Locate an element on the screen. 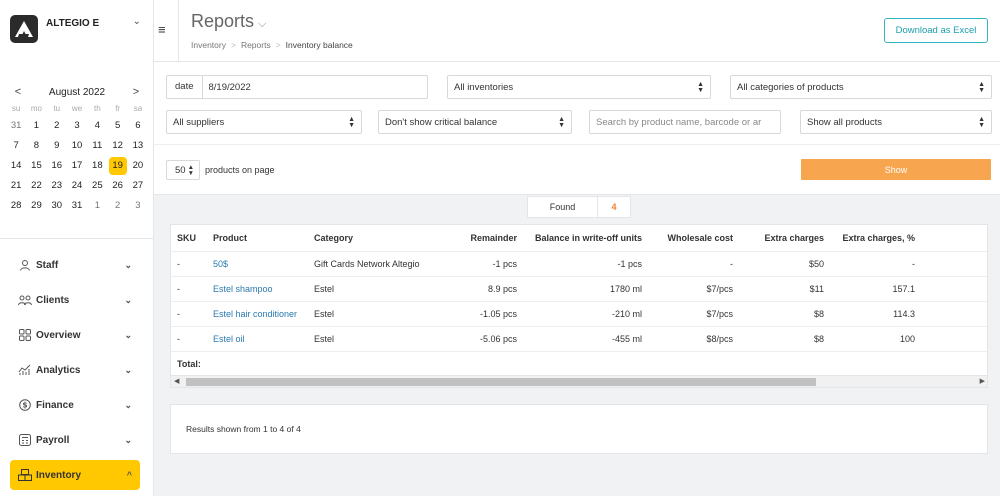 This screenshot has height=496, width=1000. horizontal-scrollbar: ◀ ▶ is located at coordinates (579, 381).